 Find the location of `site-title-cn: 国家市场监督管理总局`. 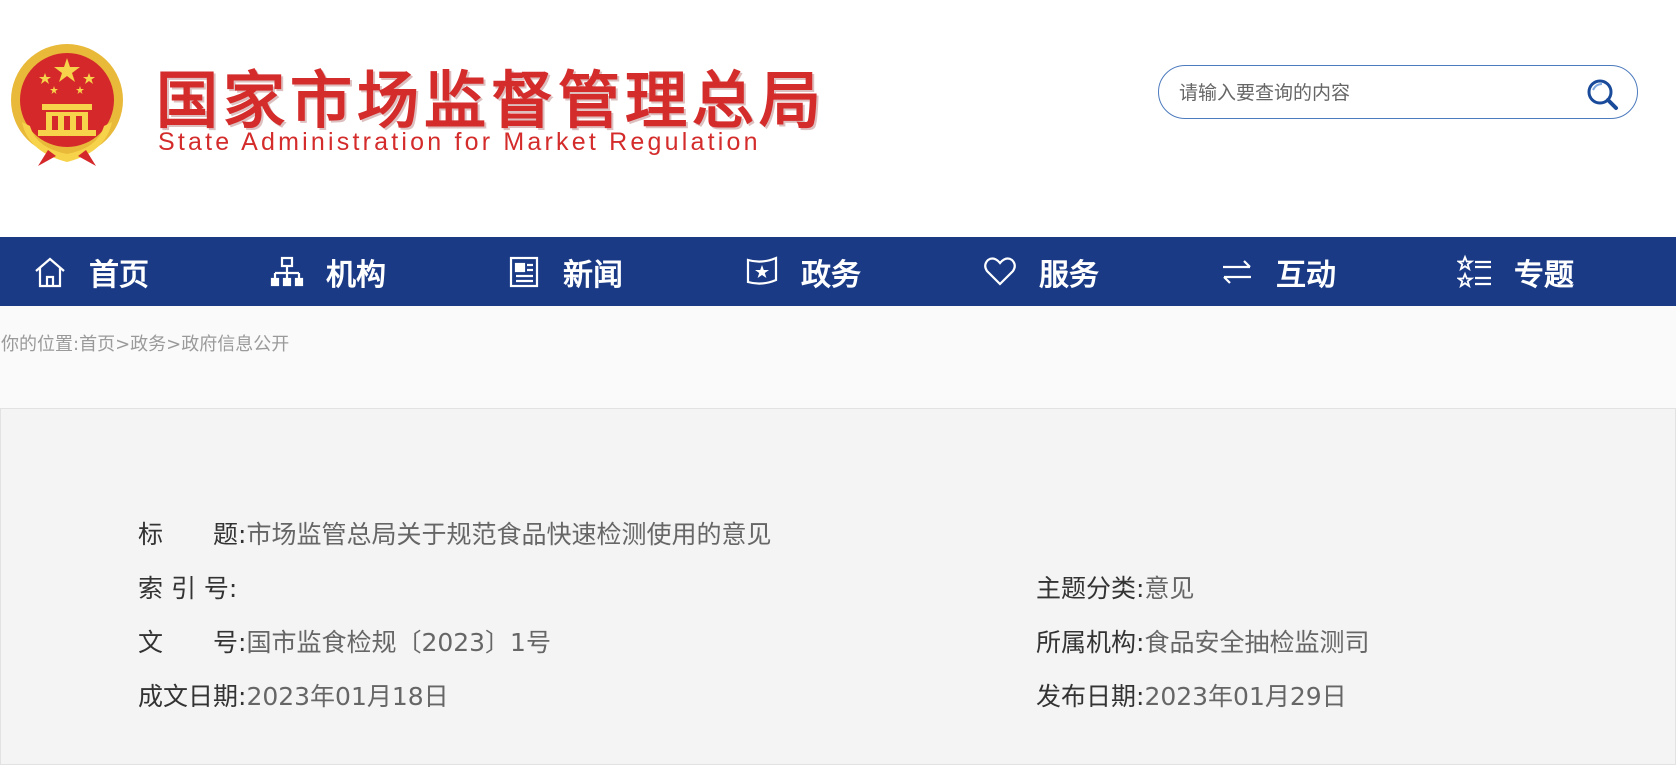

site-title-cn: 国家市场监督管理总局 is located at coordinates (491, 100).